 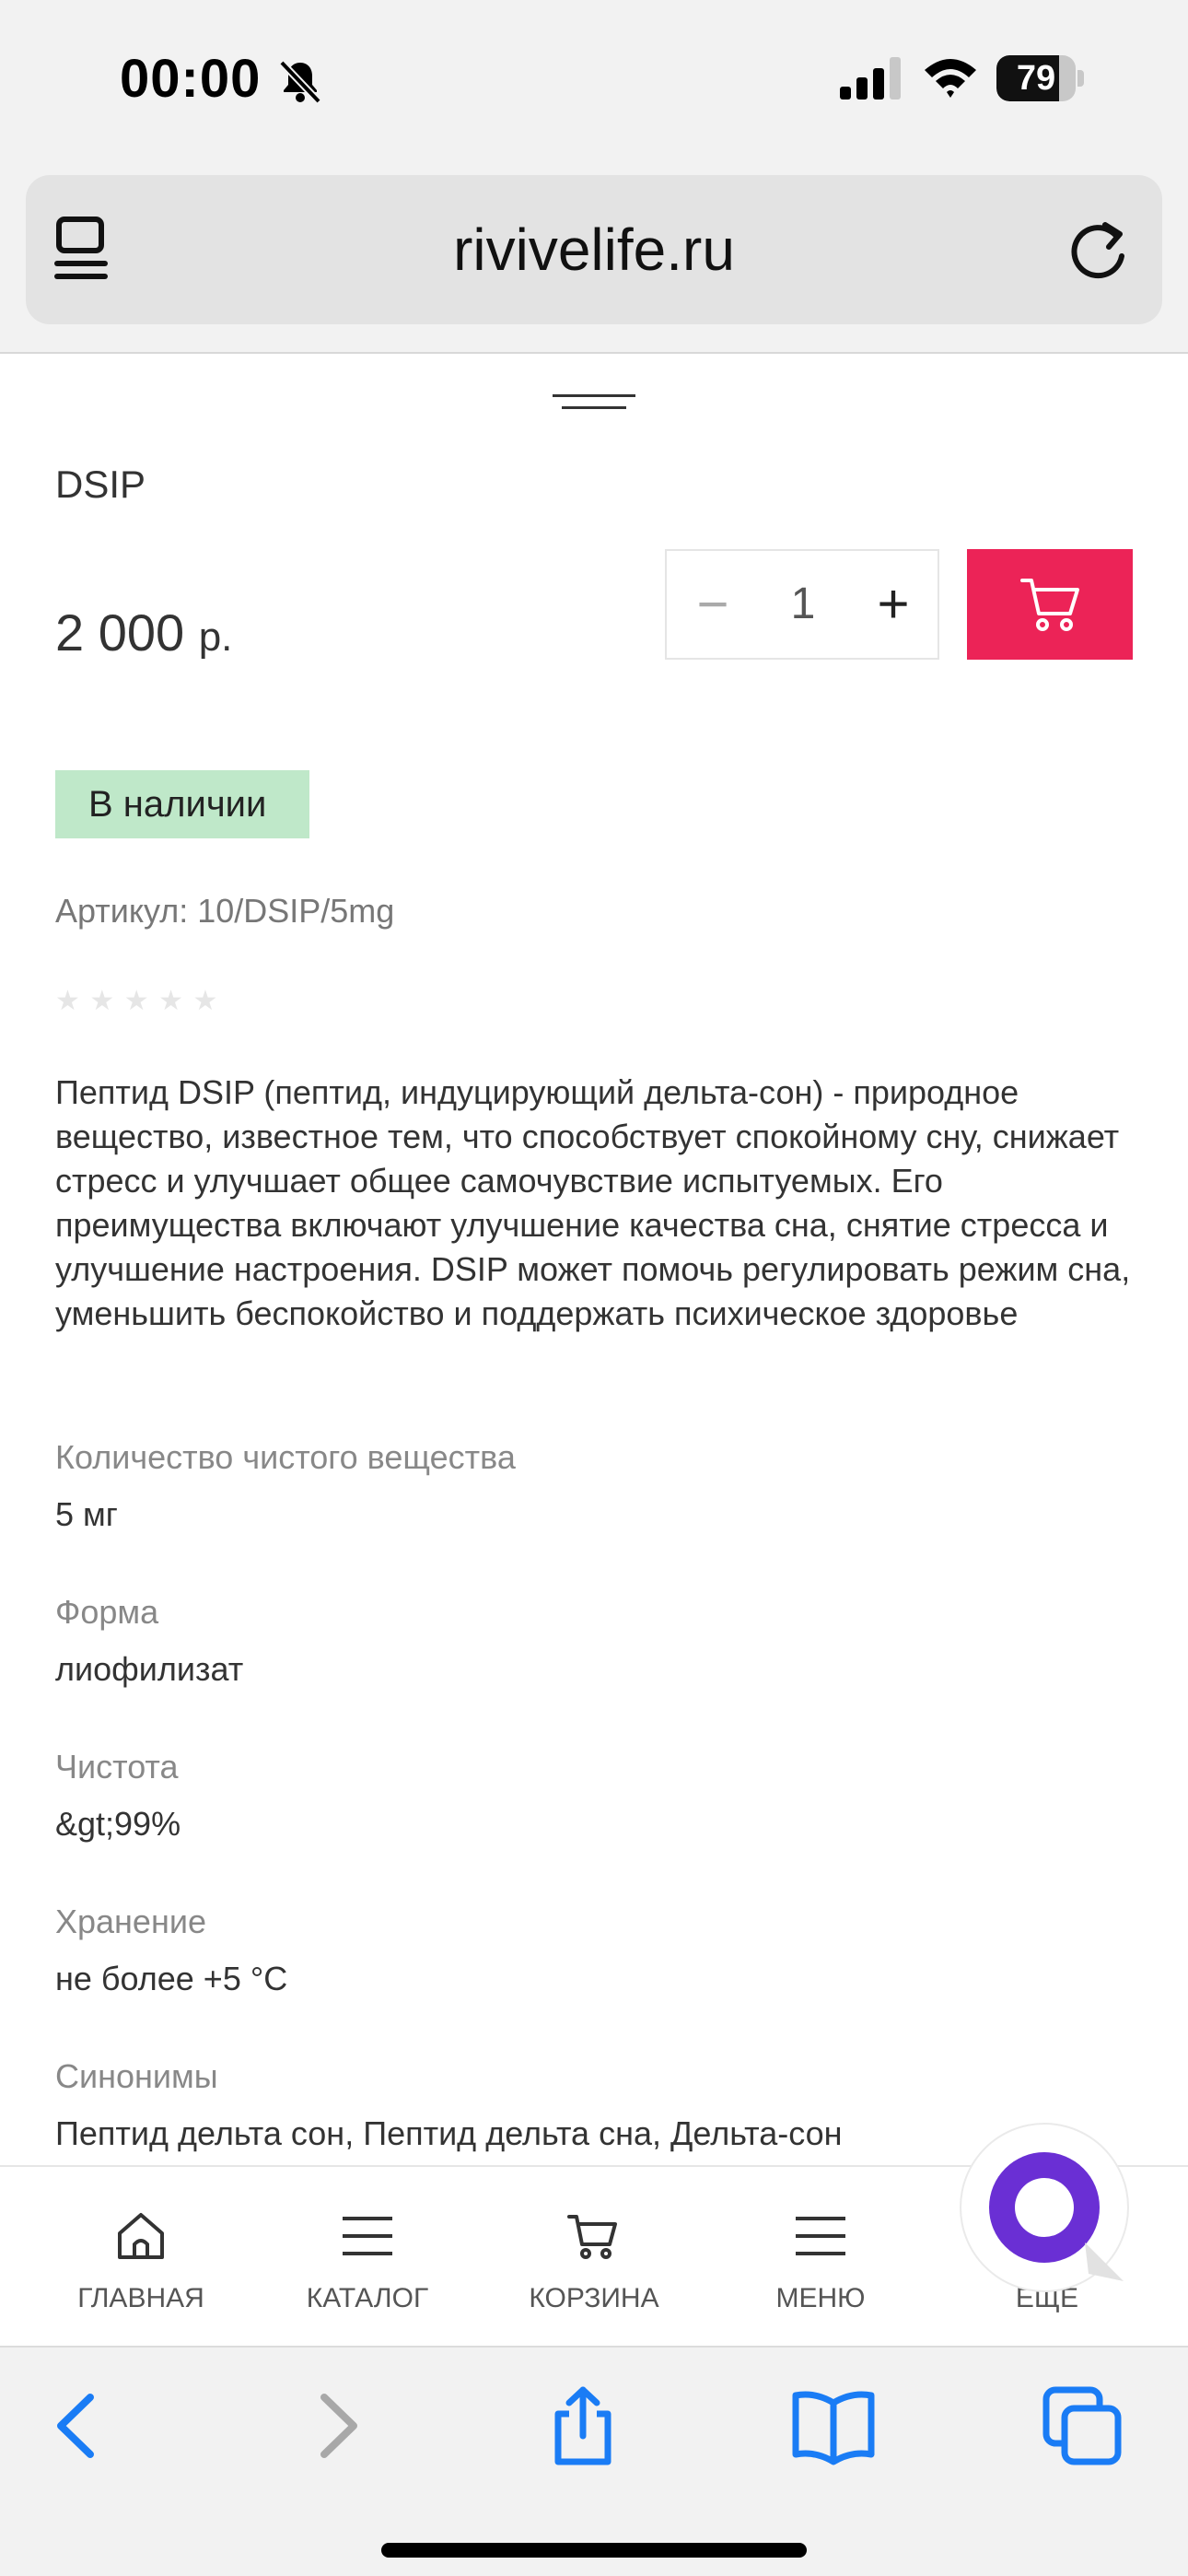 What do you see at coordinates (870, 78) in the screenshot?
I see `cellular-signal-icon` at bounding box center [870, 78].